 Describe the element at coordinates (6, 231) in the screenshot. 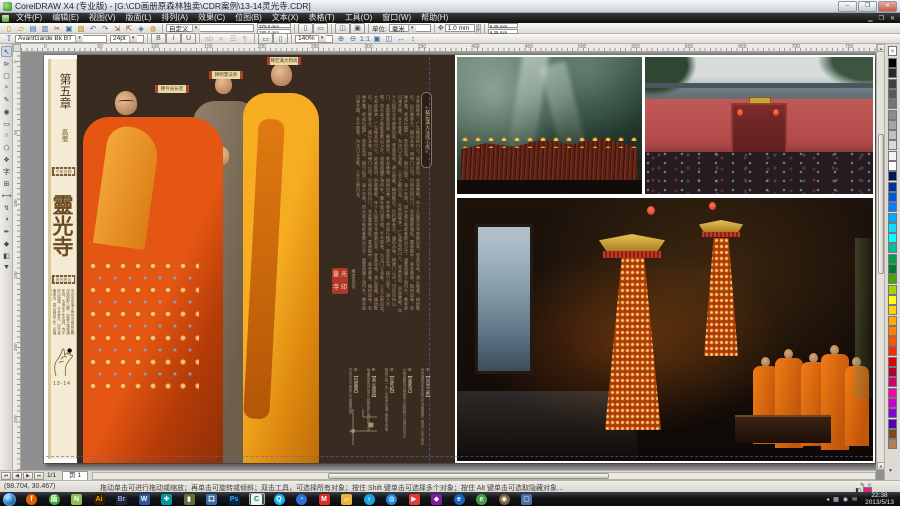

I see `eyedropper-tool: ✒` at that location.